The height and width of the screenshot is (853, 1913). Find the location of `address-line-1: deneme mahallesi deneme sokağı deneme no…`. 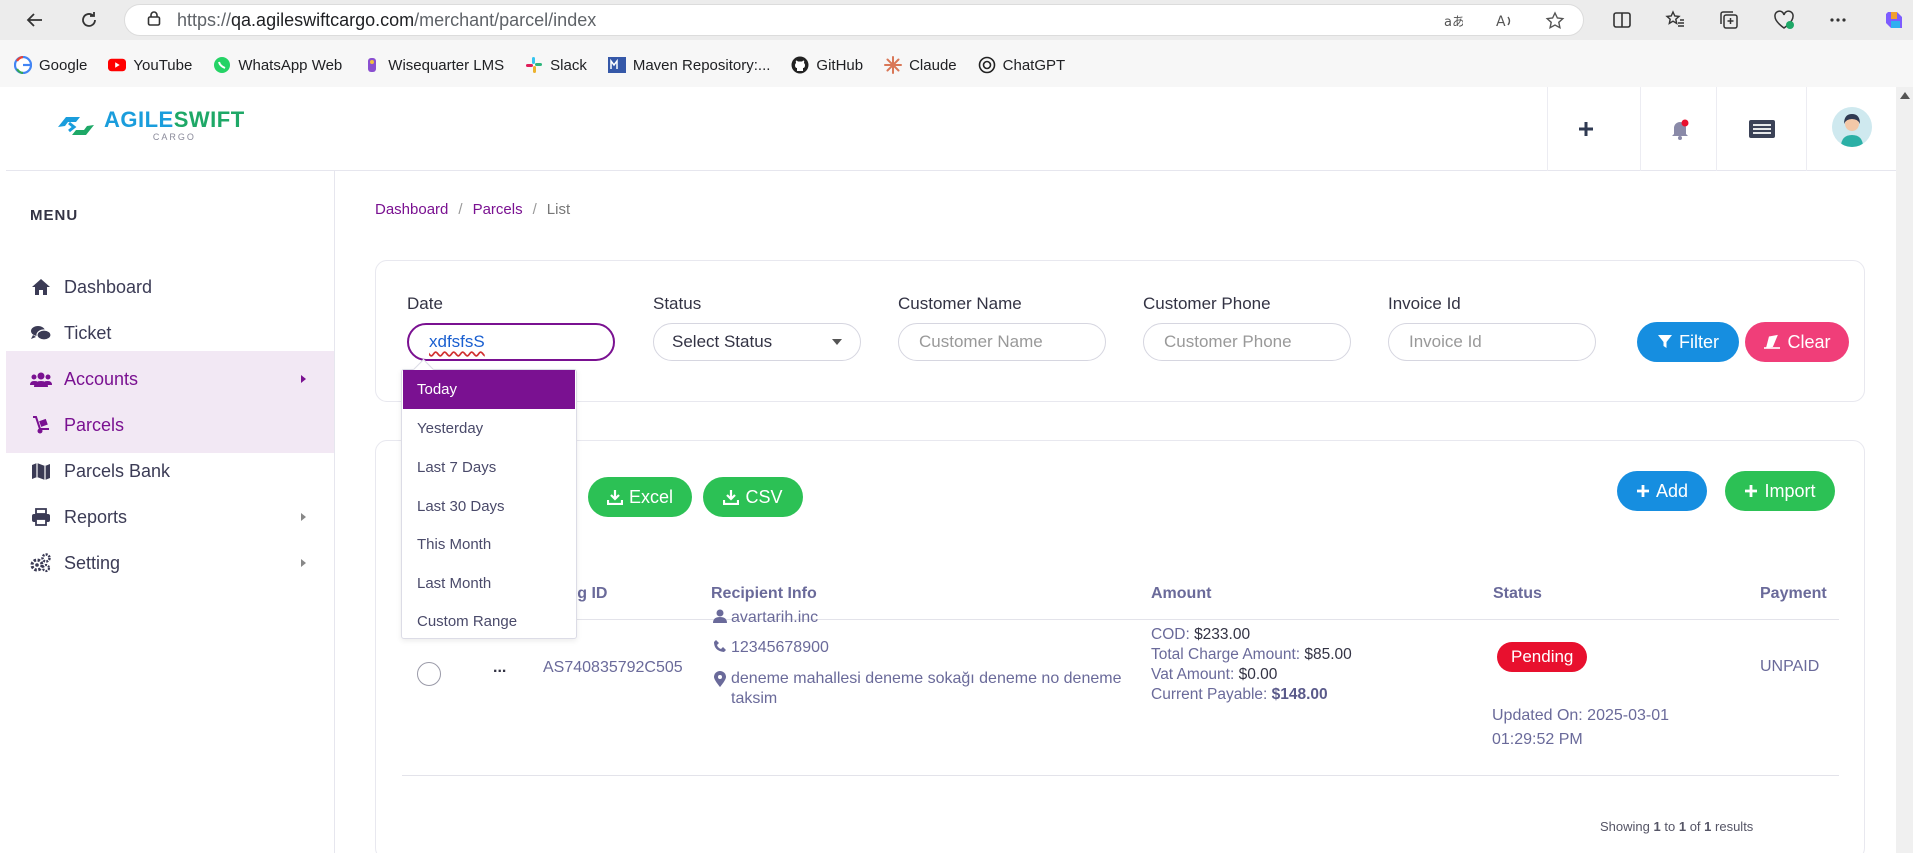

address-line-1: deneme mahallesi deneme sokağı deneme no… is located at coordinates (926, 678).